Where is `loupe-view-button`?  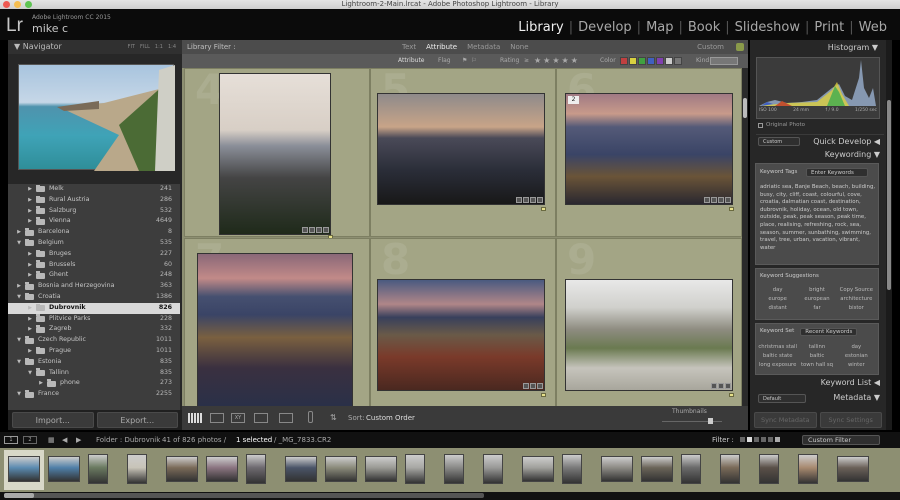
loupe-view-button is located at coordinates (217, 418).